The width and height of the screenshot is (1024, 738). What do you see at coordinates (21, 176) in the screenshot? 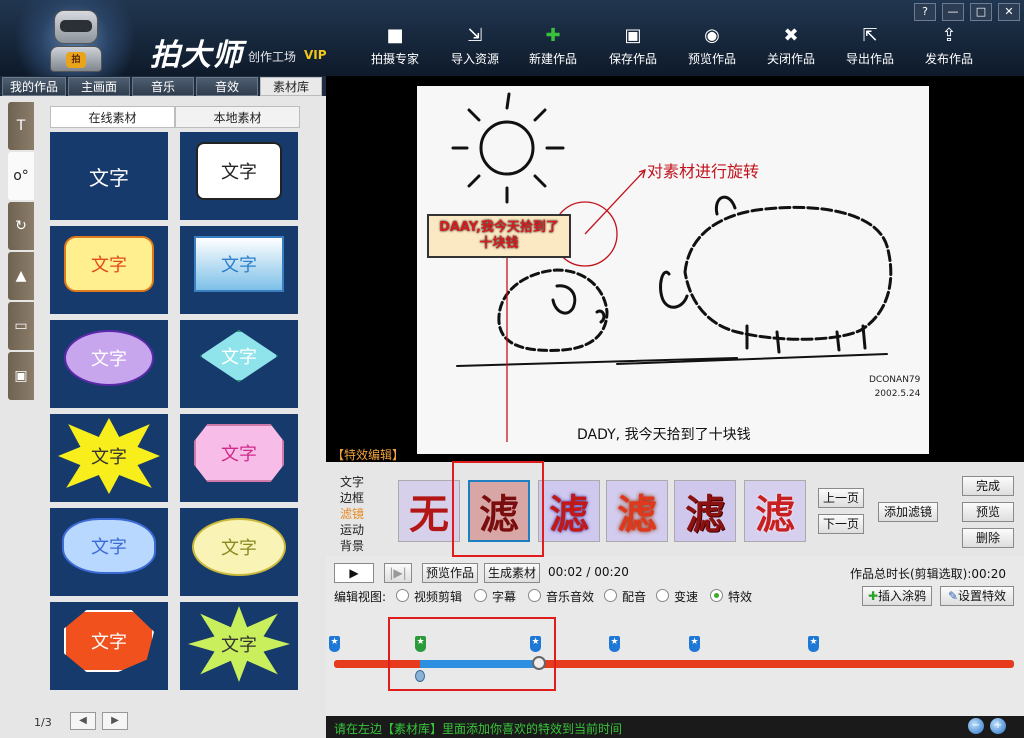
I see `side-tab-bubbles: o°` at bounding box center [21, 176].